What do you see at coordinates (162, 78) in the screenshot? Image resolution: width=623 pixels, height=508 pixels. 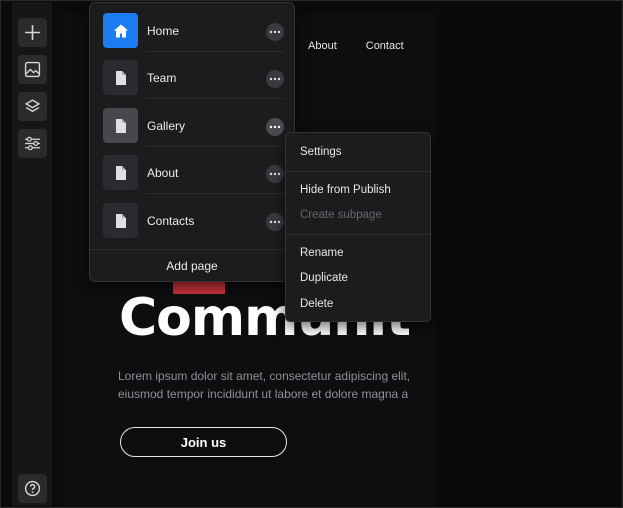 I see `page-label: Team` at bounding box center [162, 78].